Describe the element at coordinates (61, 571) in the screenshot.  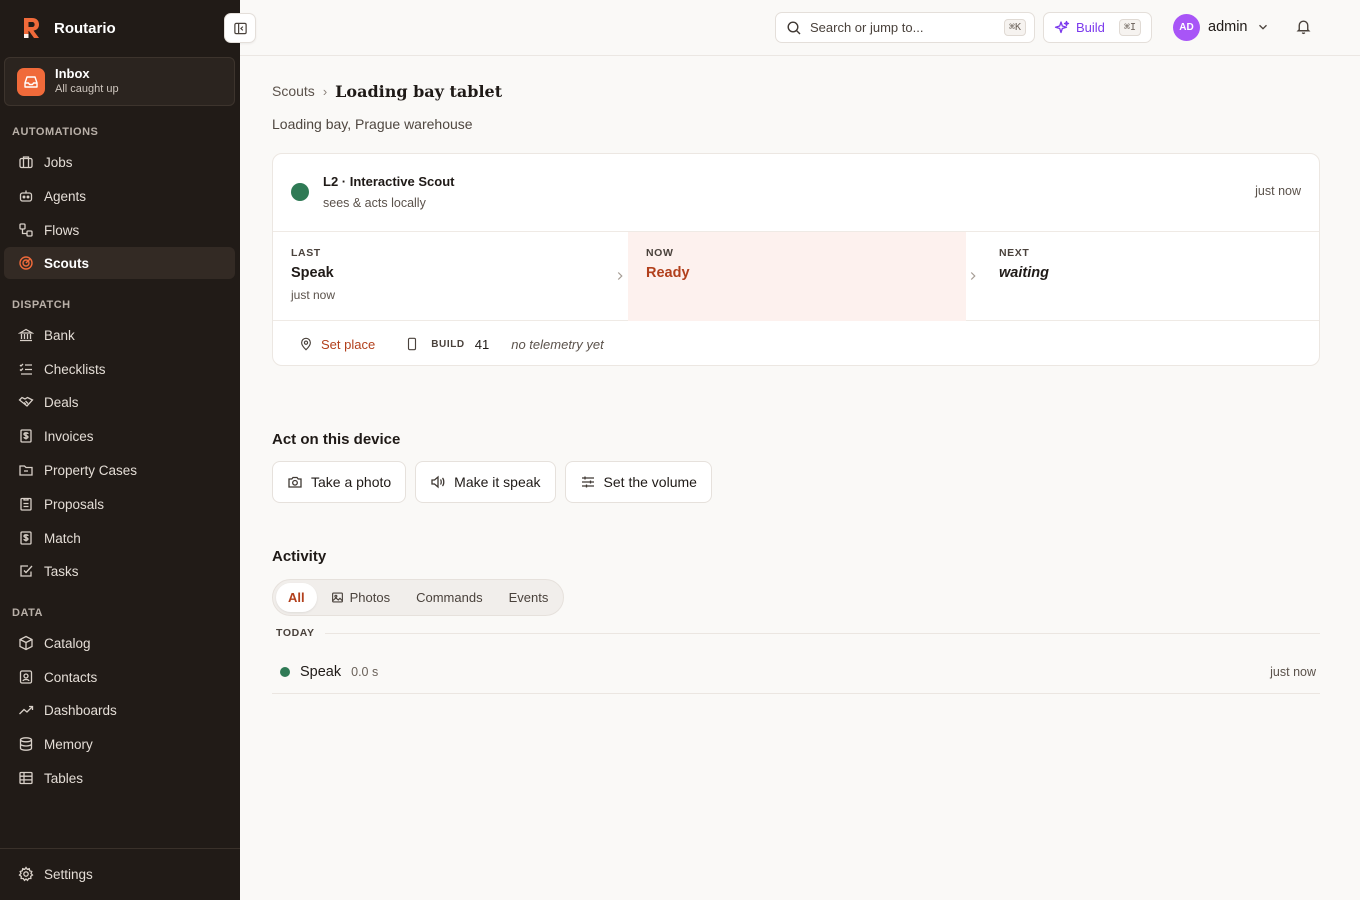
I see `sidebar-item-label: Tasks` at that location.